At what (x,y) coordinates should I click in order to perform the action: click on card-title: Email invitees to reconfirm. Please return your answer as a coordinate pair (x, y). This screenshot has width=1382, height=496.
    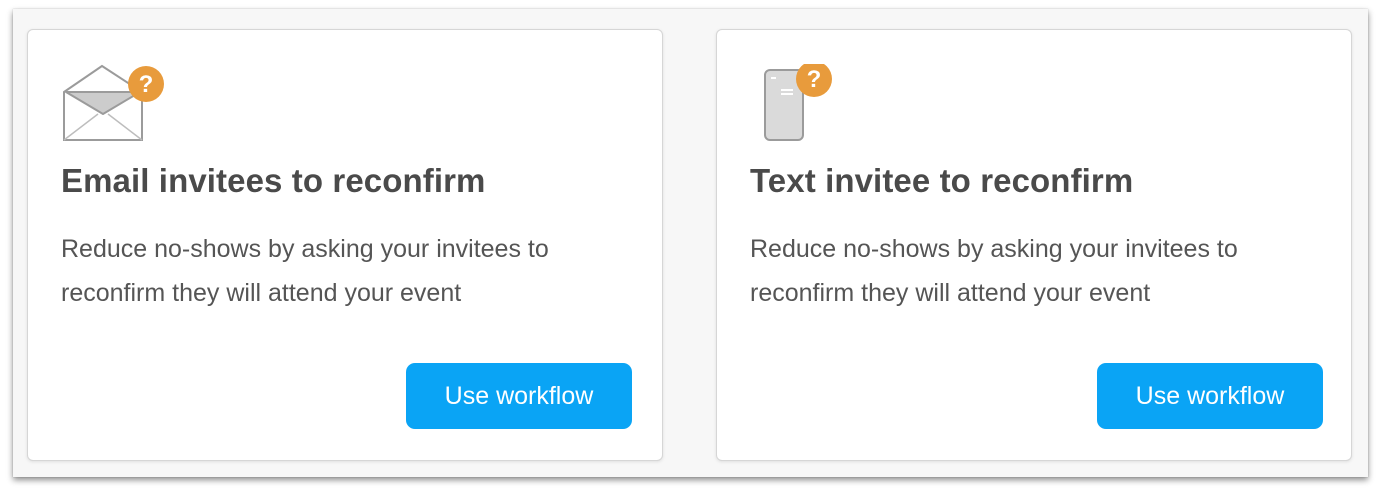
    Looking at the image, I should click on (273, 180).